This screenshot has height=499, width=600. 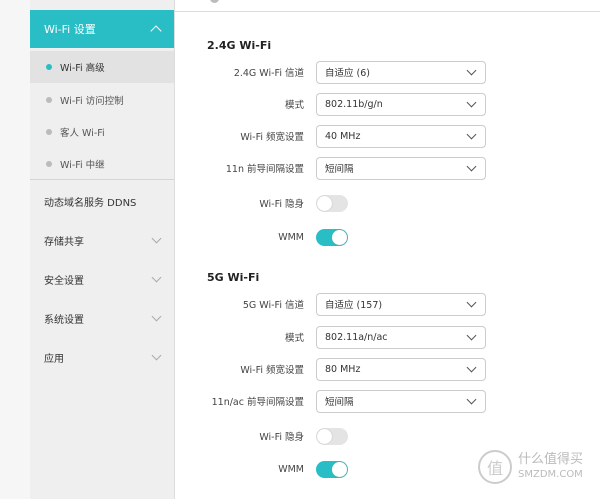 I want to click on sidebar-divider, so click(x=102, y=179).